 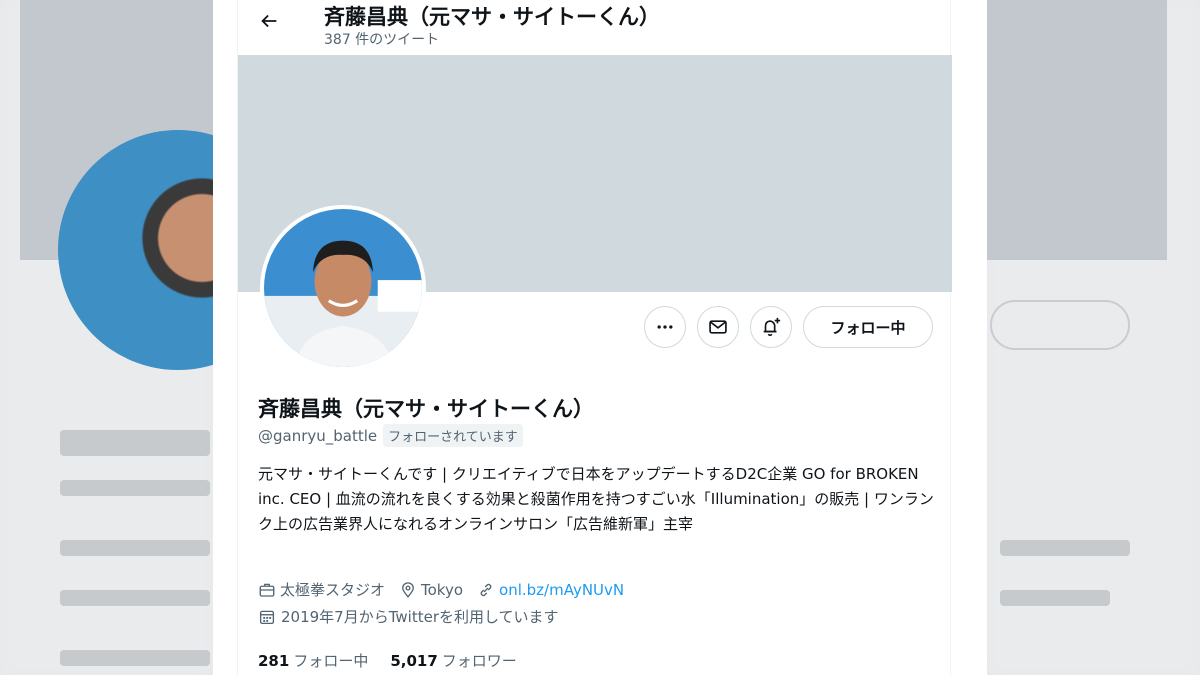 I want to click on following-stat: 281 フォロー中, so click(x=313, y=660).